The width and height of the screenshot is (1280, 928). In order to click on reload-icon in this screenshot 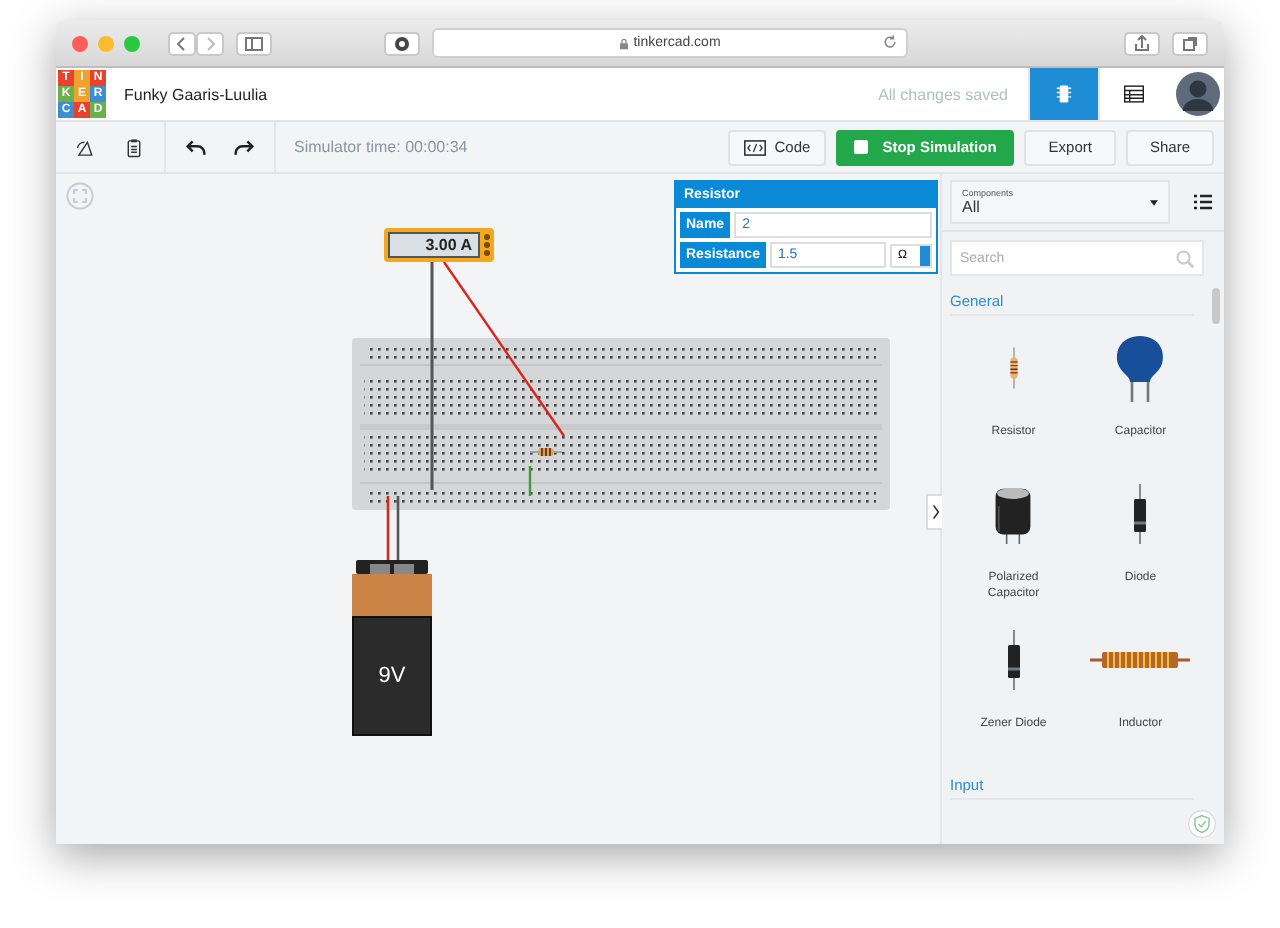, I will do `click(890, 42)`.